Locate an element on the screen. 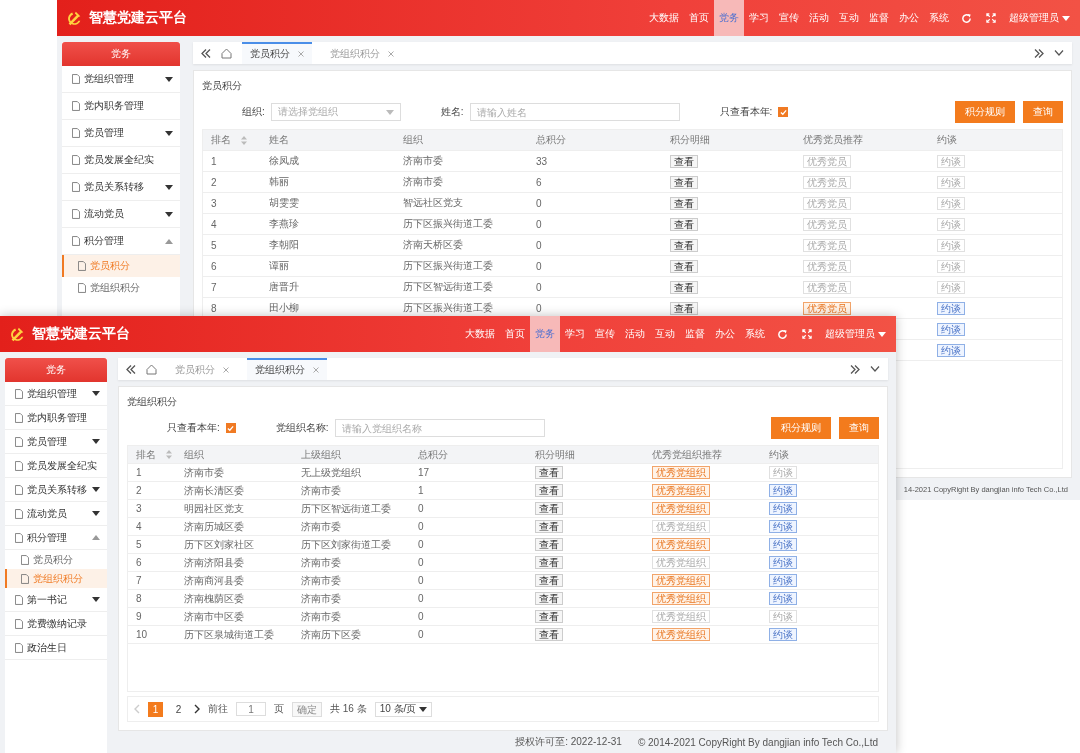 Image resolution: width=1080 pixels, height=753 pixels. page-button: 2 is located at coordinates (178, 709).